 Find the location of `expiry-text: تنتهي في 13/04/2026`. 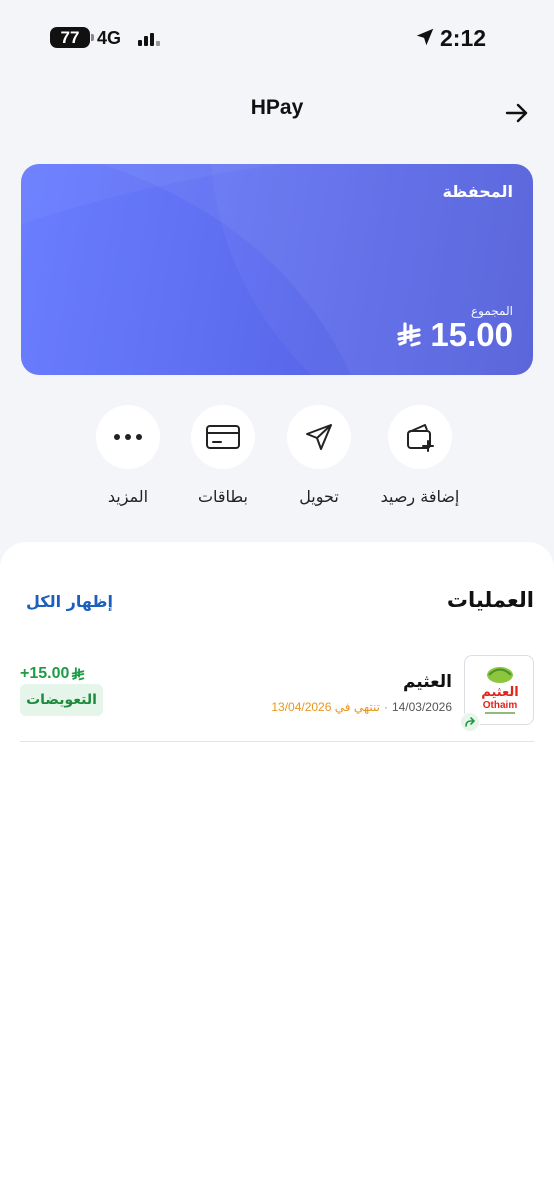

expiry-text: تنتهي في 13/04/2026 is located at coordinates (325, 707).